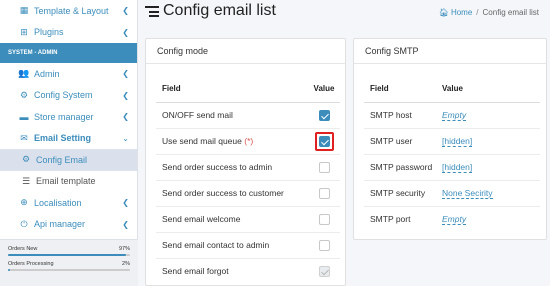  What do you see at coordinates (232, 219) in the screenshot?
I see `field-label: Send email welcome` at bounding box center [232, 219].